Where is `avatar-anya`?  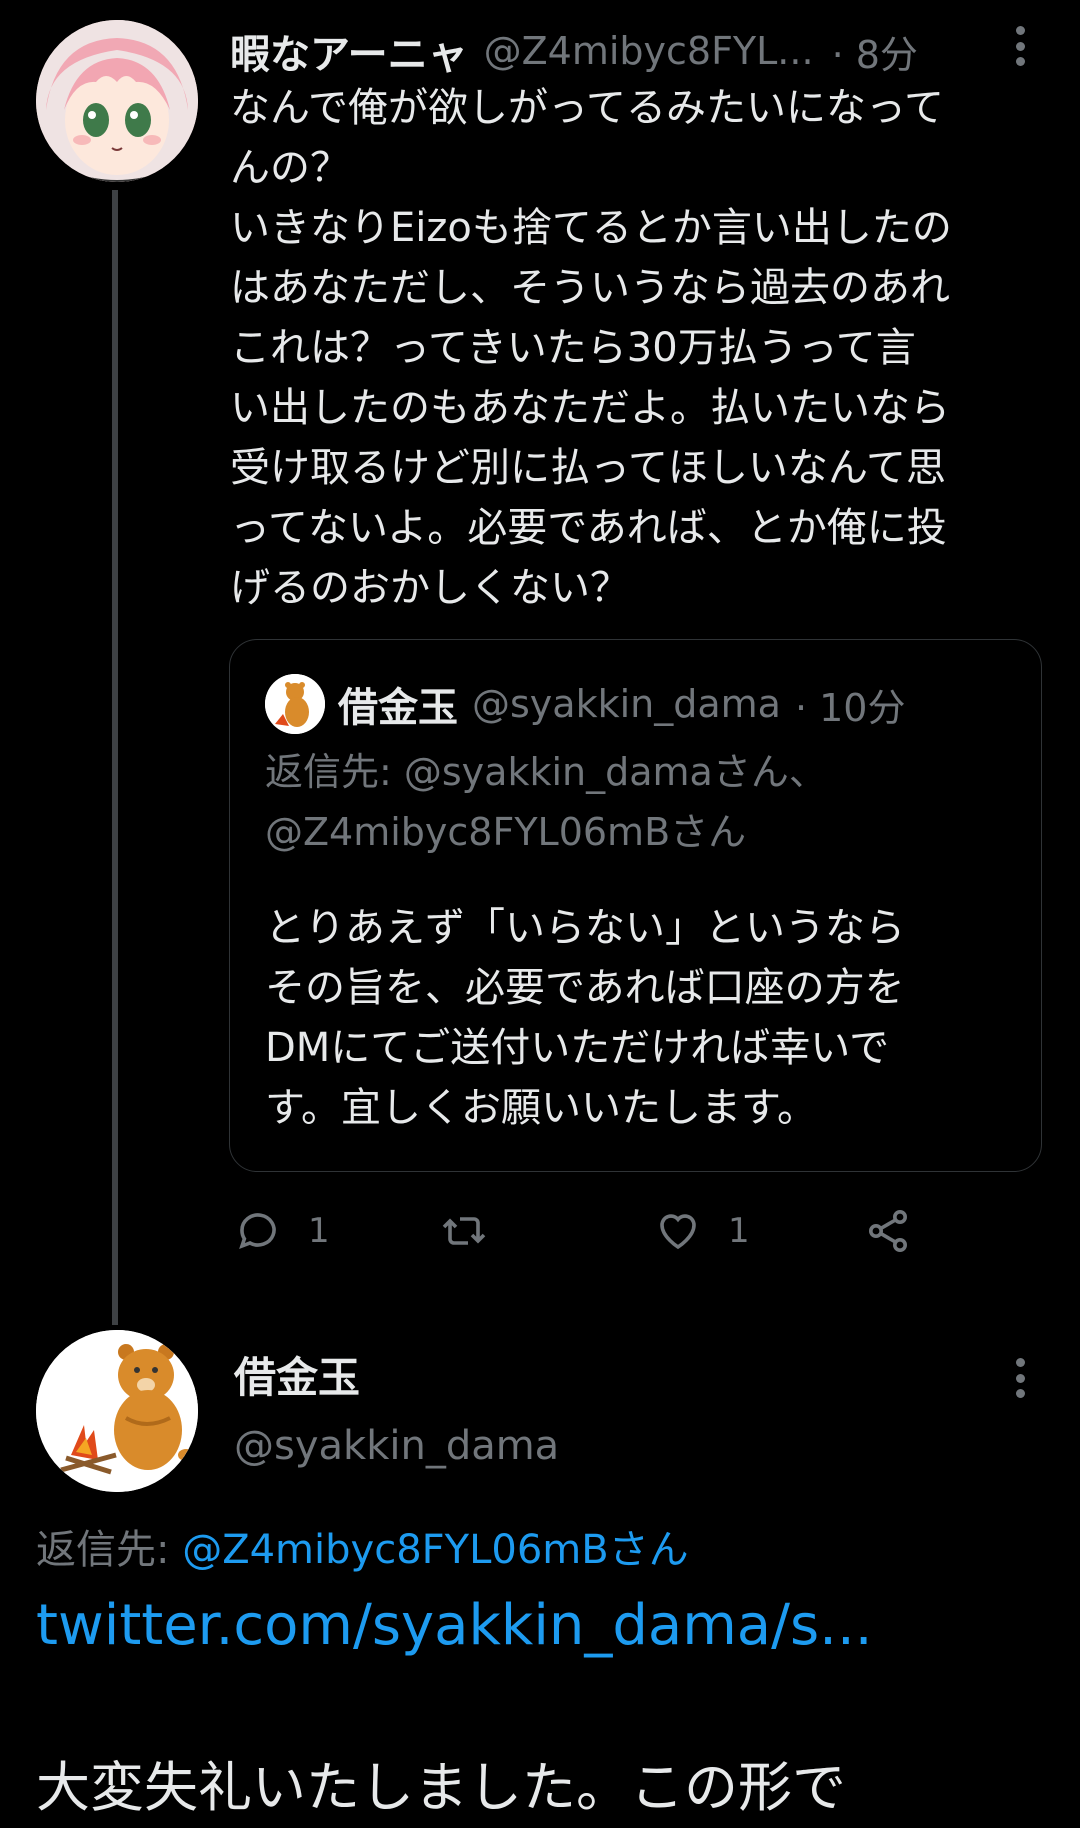 avatar-anya is located at coordinates (117, 101).